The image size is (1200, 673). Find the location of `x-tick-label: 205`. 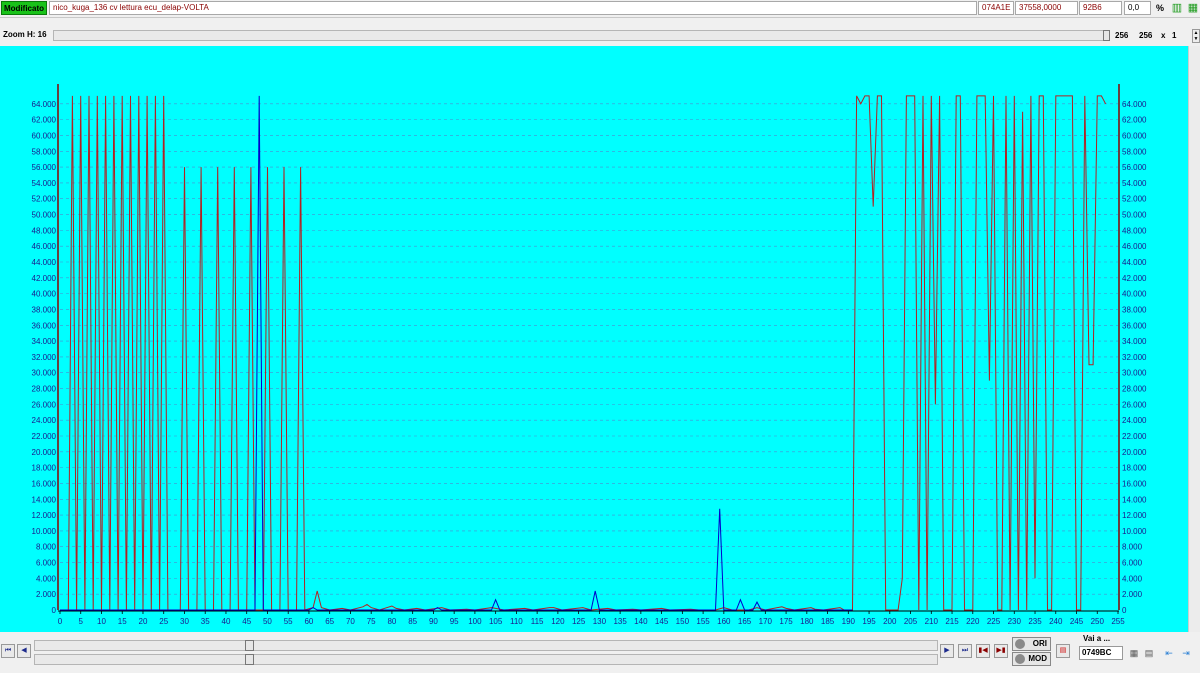

x-tick-label: 205 is located at coordinates (911, 621).